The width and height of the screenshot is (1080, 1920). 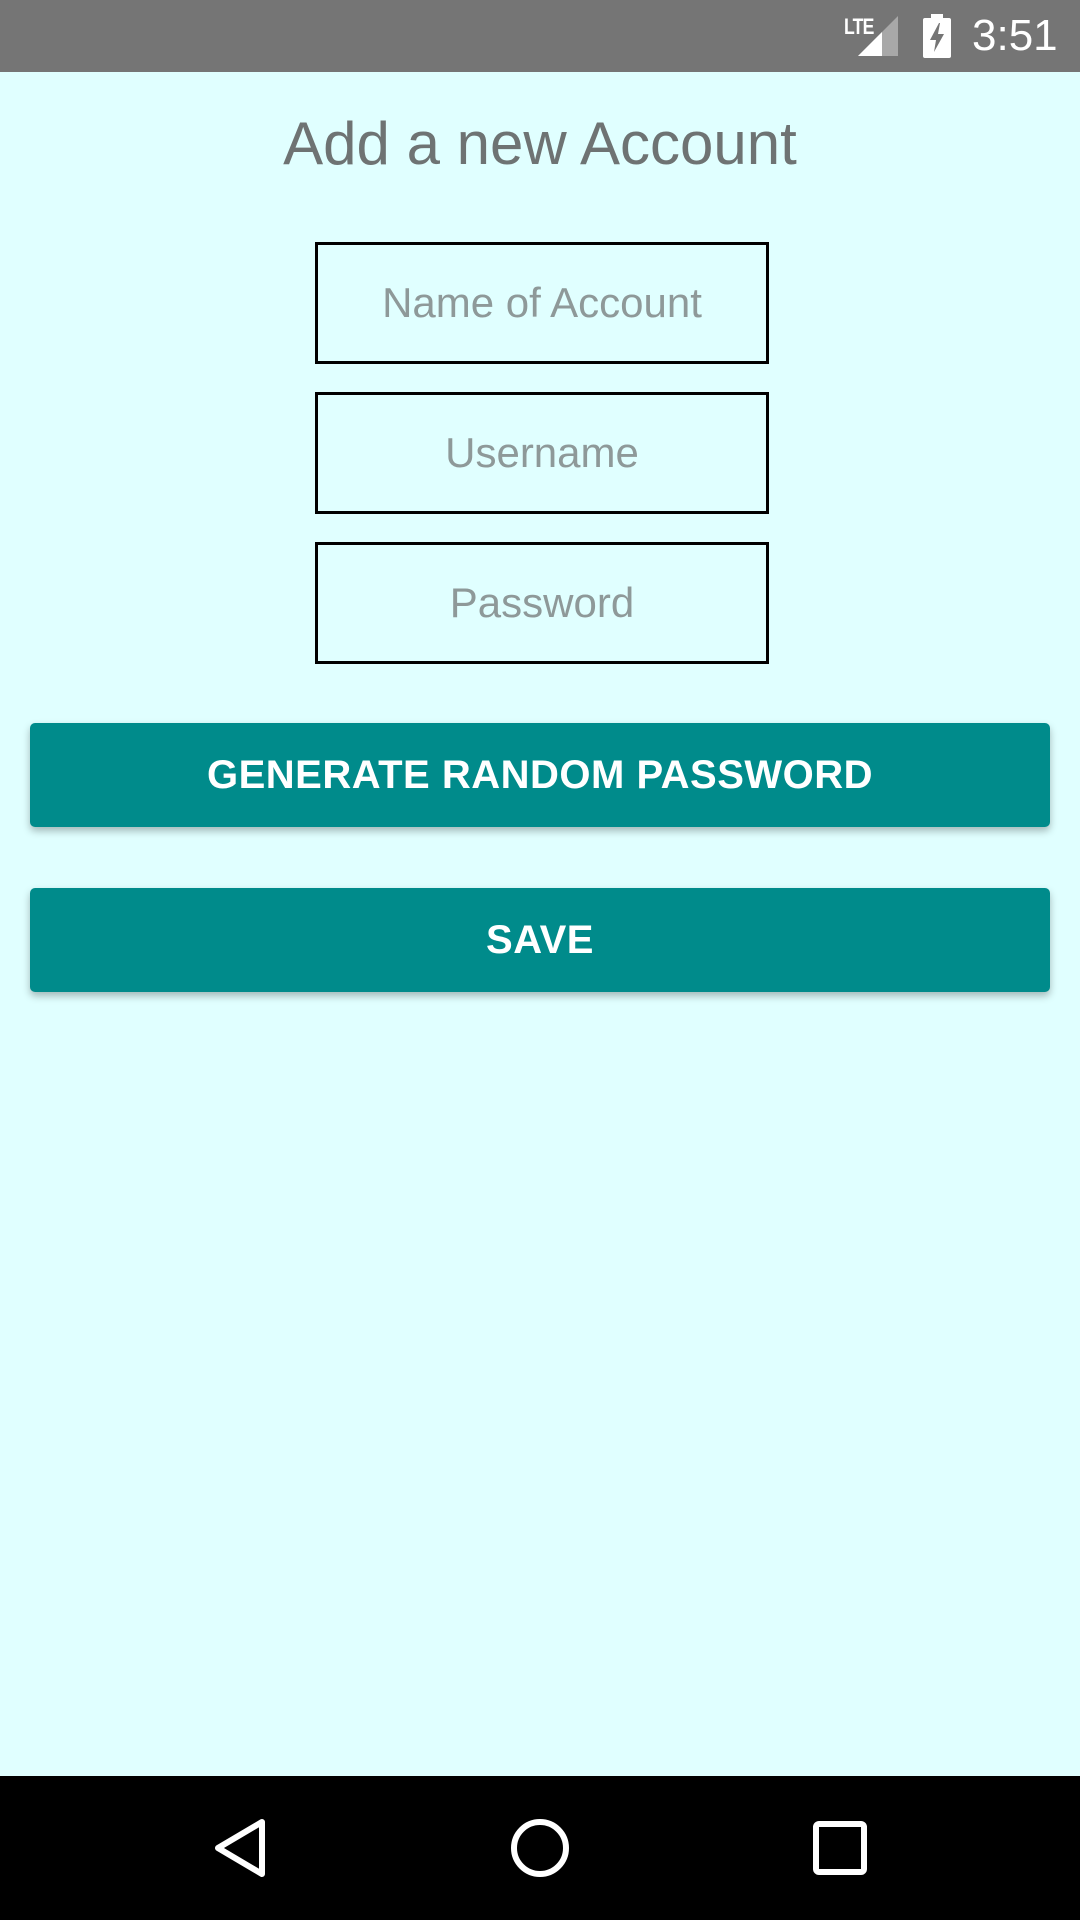 What do you see at coordinates (937, 36) in the screenshot?
I see `battery-charging-icon` at bounding box center [937, 36].